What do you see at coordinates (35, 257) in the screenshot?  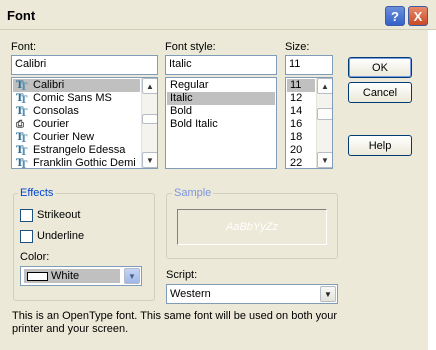 I see `color-label: Color:` at bounding box center [35, 257].